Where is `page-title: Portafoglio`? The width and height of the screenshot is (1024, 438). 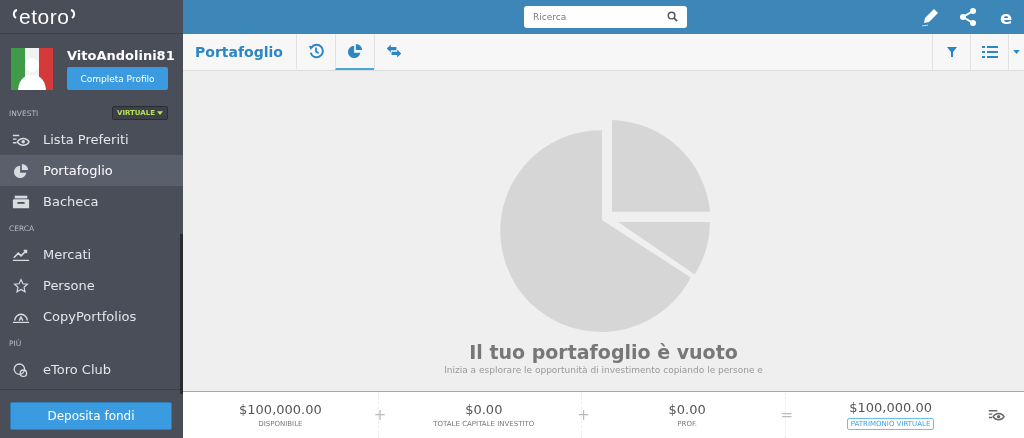
page-title: Portafoglio is located at coordinates (239, 52).